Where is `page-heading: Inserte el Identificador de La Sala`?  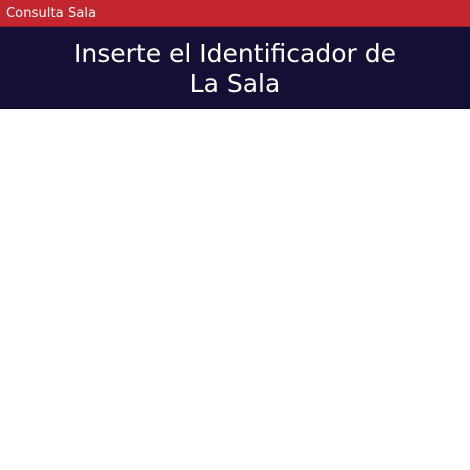 page-heading: Inserte el Identificador de La Sala is located at coordinates (235, 68).